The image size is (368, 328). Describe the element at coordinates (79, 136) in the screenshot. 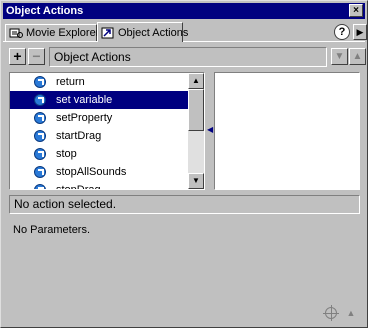

I see `list-item-label: startDrag` at that location.